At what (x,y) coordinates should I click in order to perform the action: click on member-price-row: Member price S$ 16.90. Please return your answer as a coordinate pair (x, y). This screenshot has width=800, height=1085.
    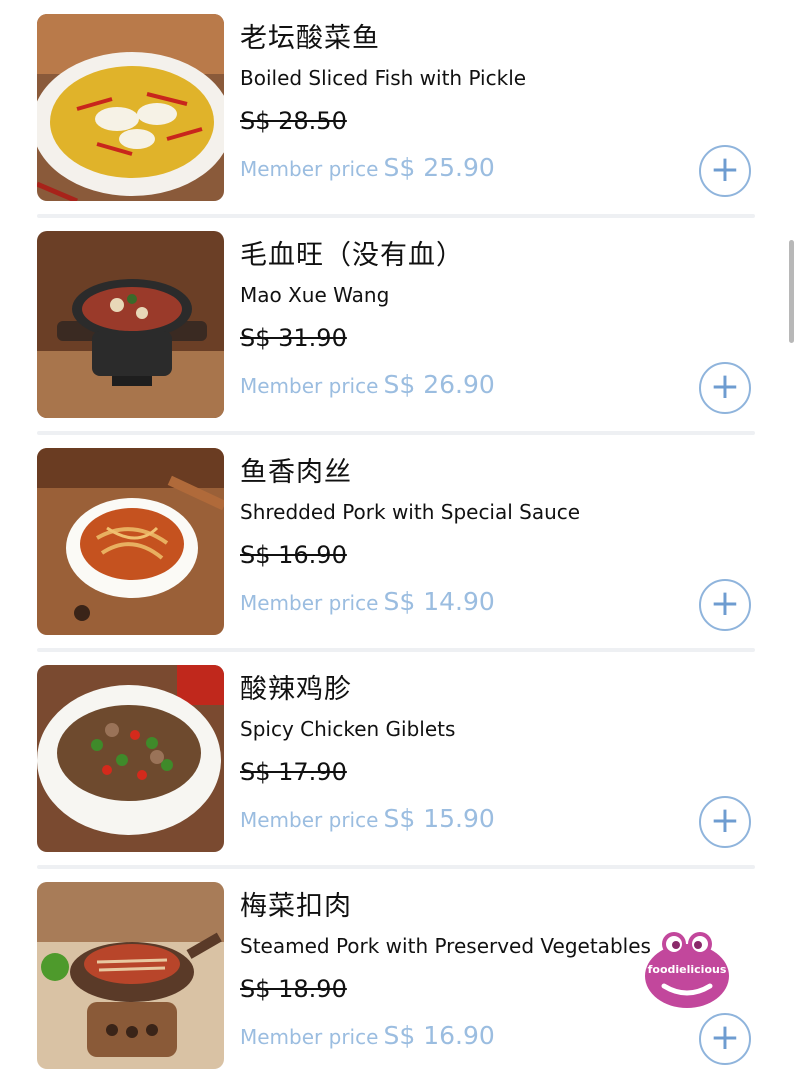
    Looking at the image, I should click on (367, 1035).